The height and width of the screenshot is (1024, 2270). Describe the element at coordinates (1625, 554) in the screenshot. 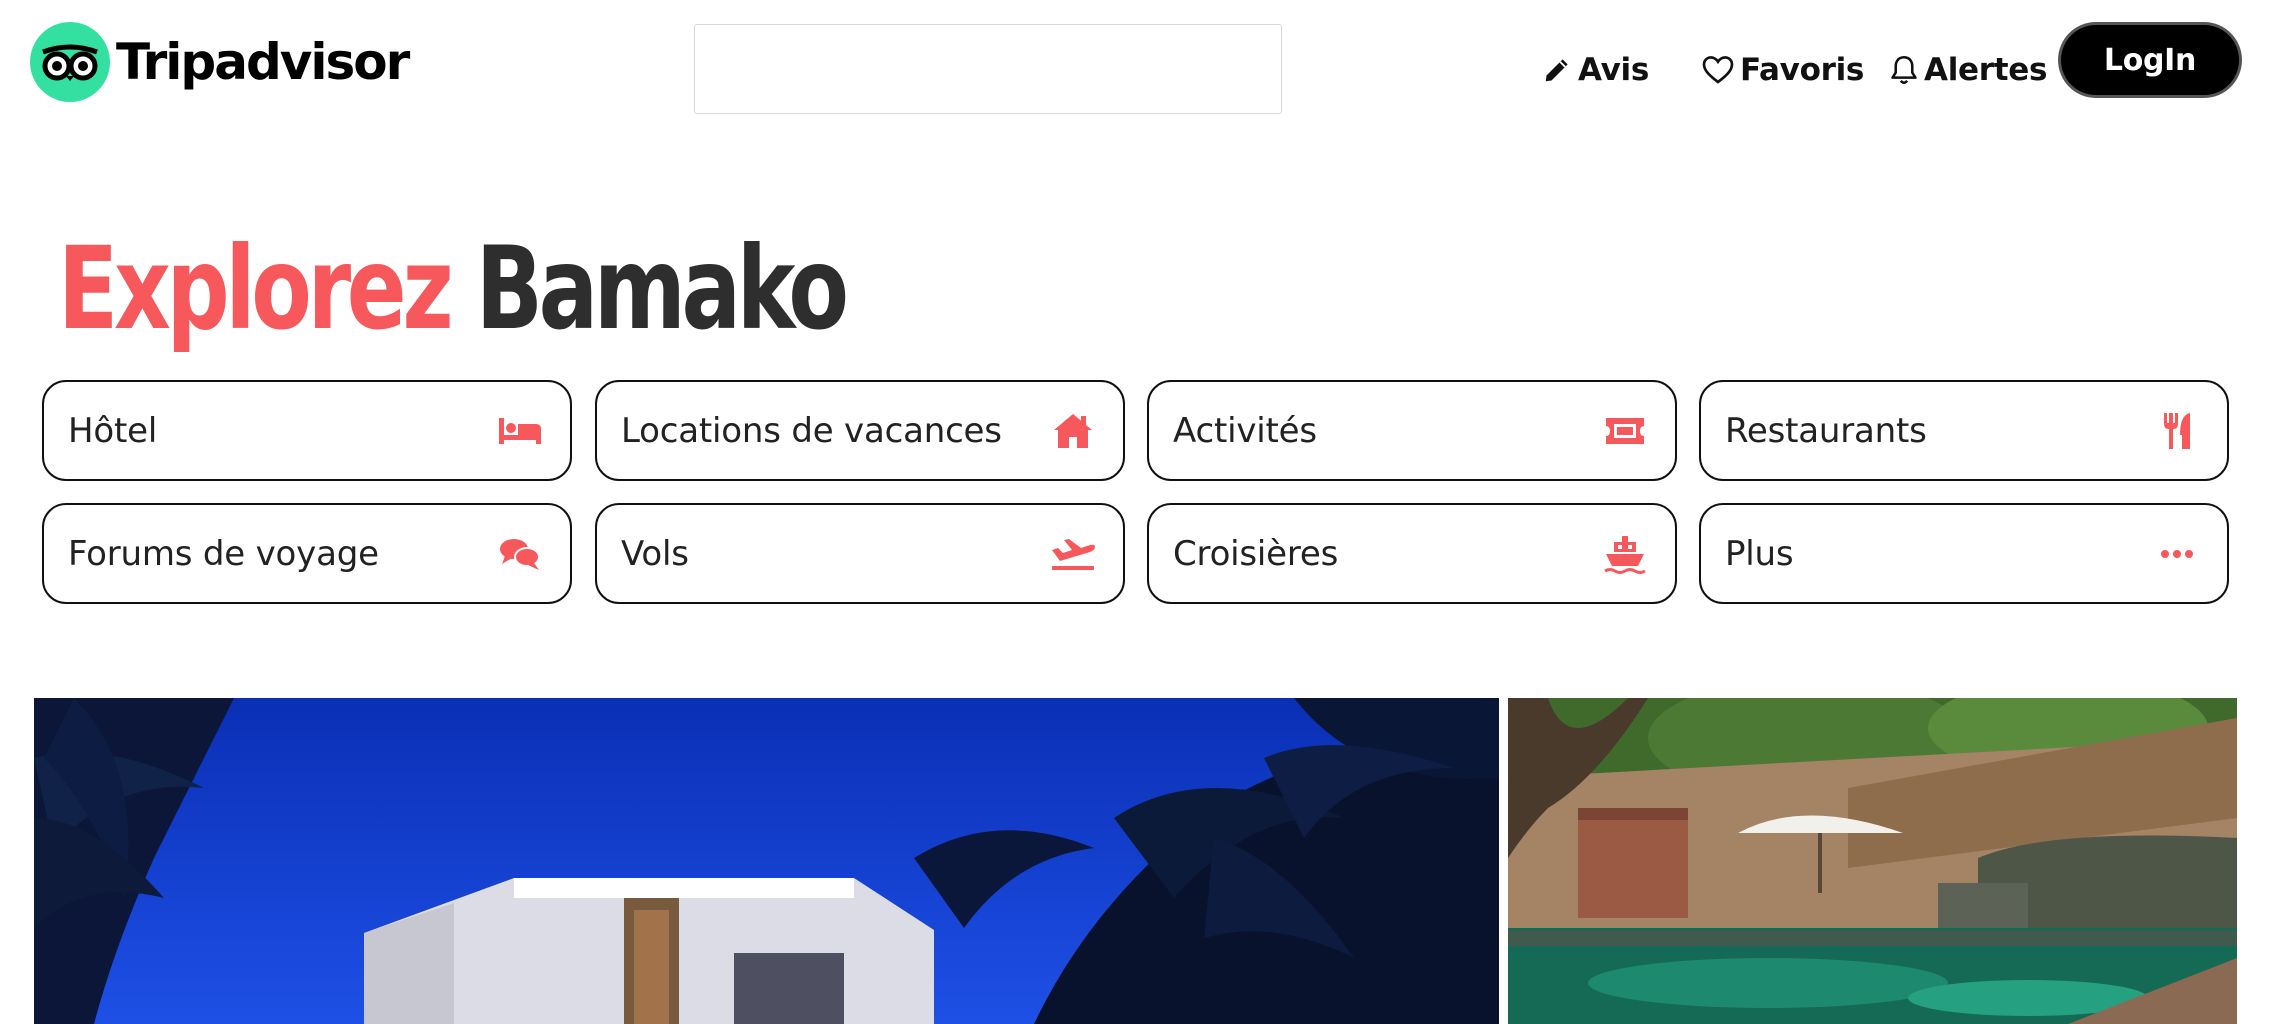

I see `ship-icon` at that location.